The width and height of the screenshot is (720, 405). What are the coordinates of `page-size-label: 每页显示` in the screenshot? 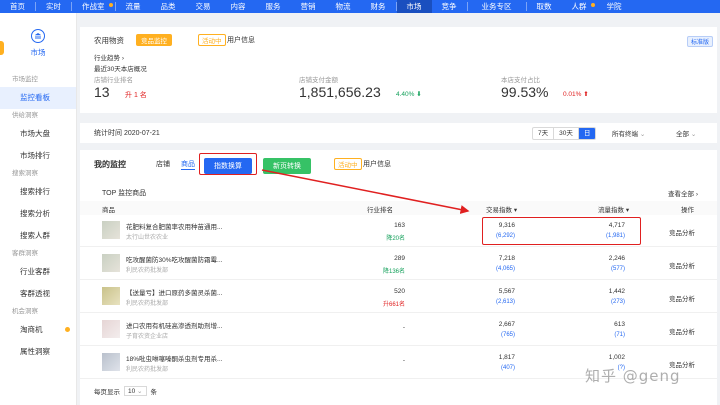 It's located at (107, 392).